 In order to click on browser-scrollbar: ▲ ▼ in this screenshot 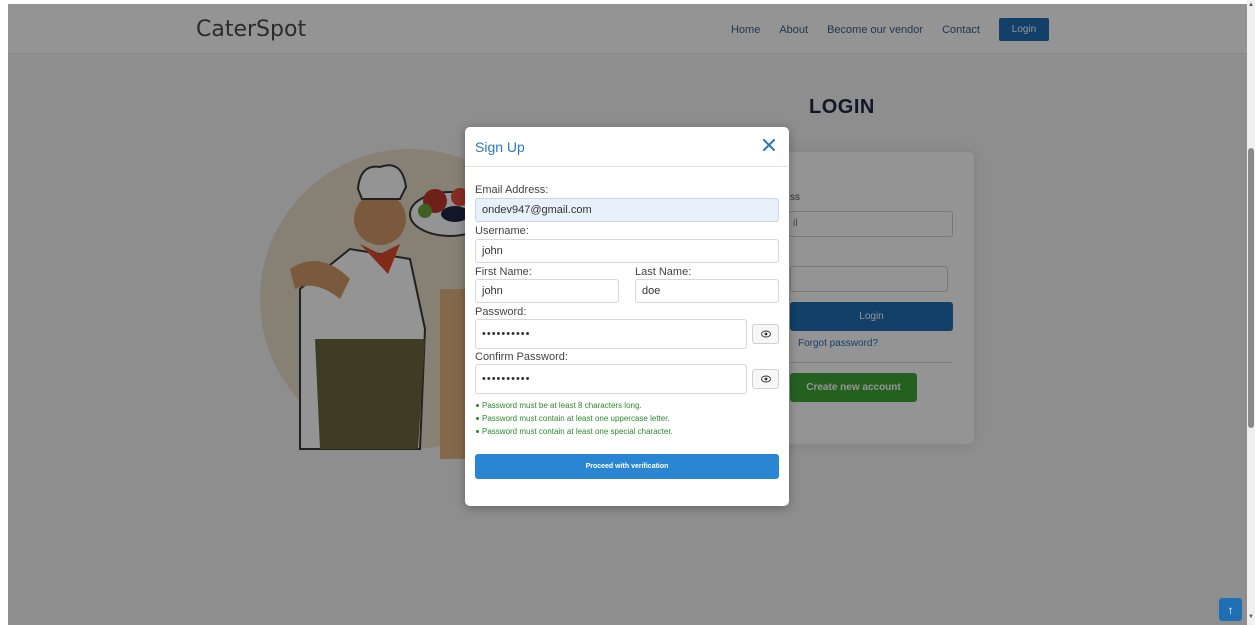, I will do `click(1251, 312)`.